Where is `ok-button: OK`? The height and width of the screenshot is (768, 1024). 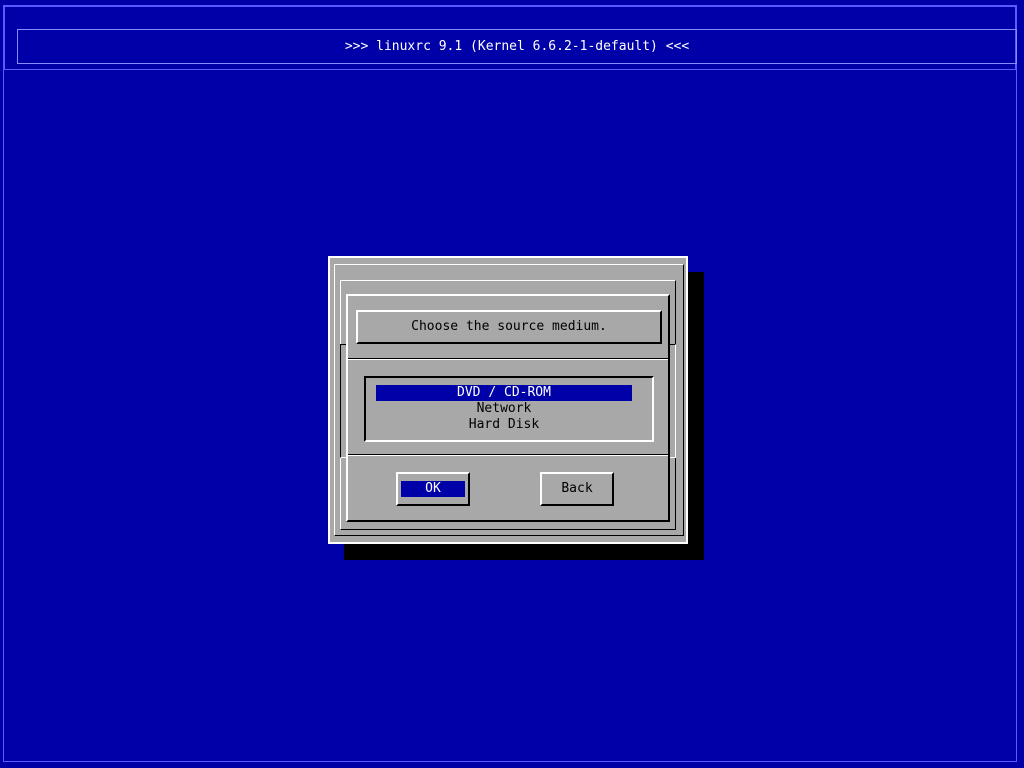
ok-button: OK is located at coordinates (433, 489).